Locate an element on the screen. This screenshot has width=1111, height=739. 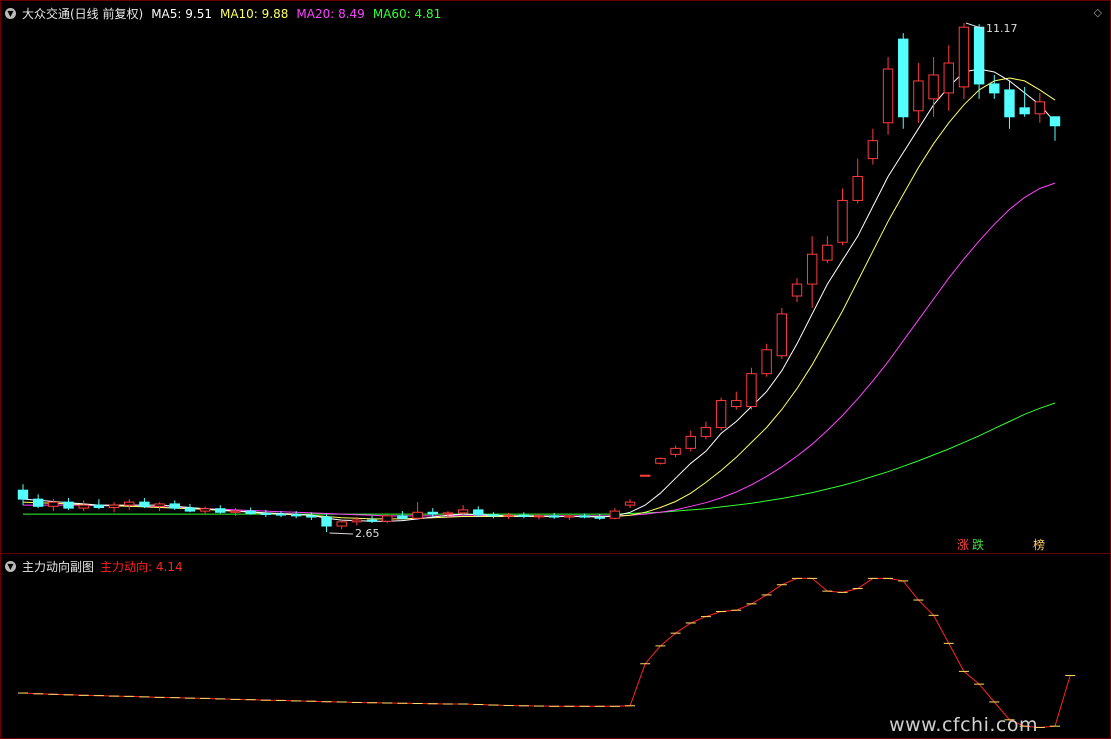
badge-zhang: 涨 is located at coordinates (963, 545).